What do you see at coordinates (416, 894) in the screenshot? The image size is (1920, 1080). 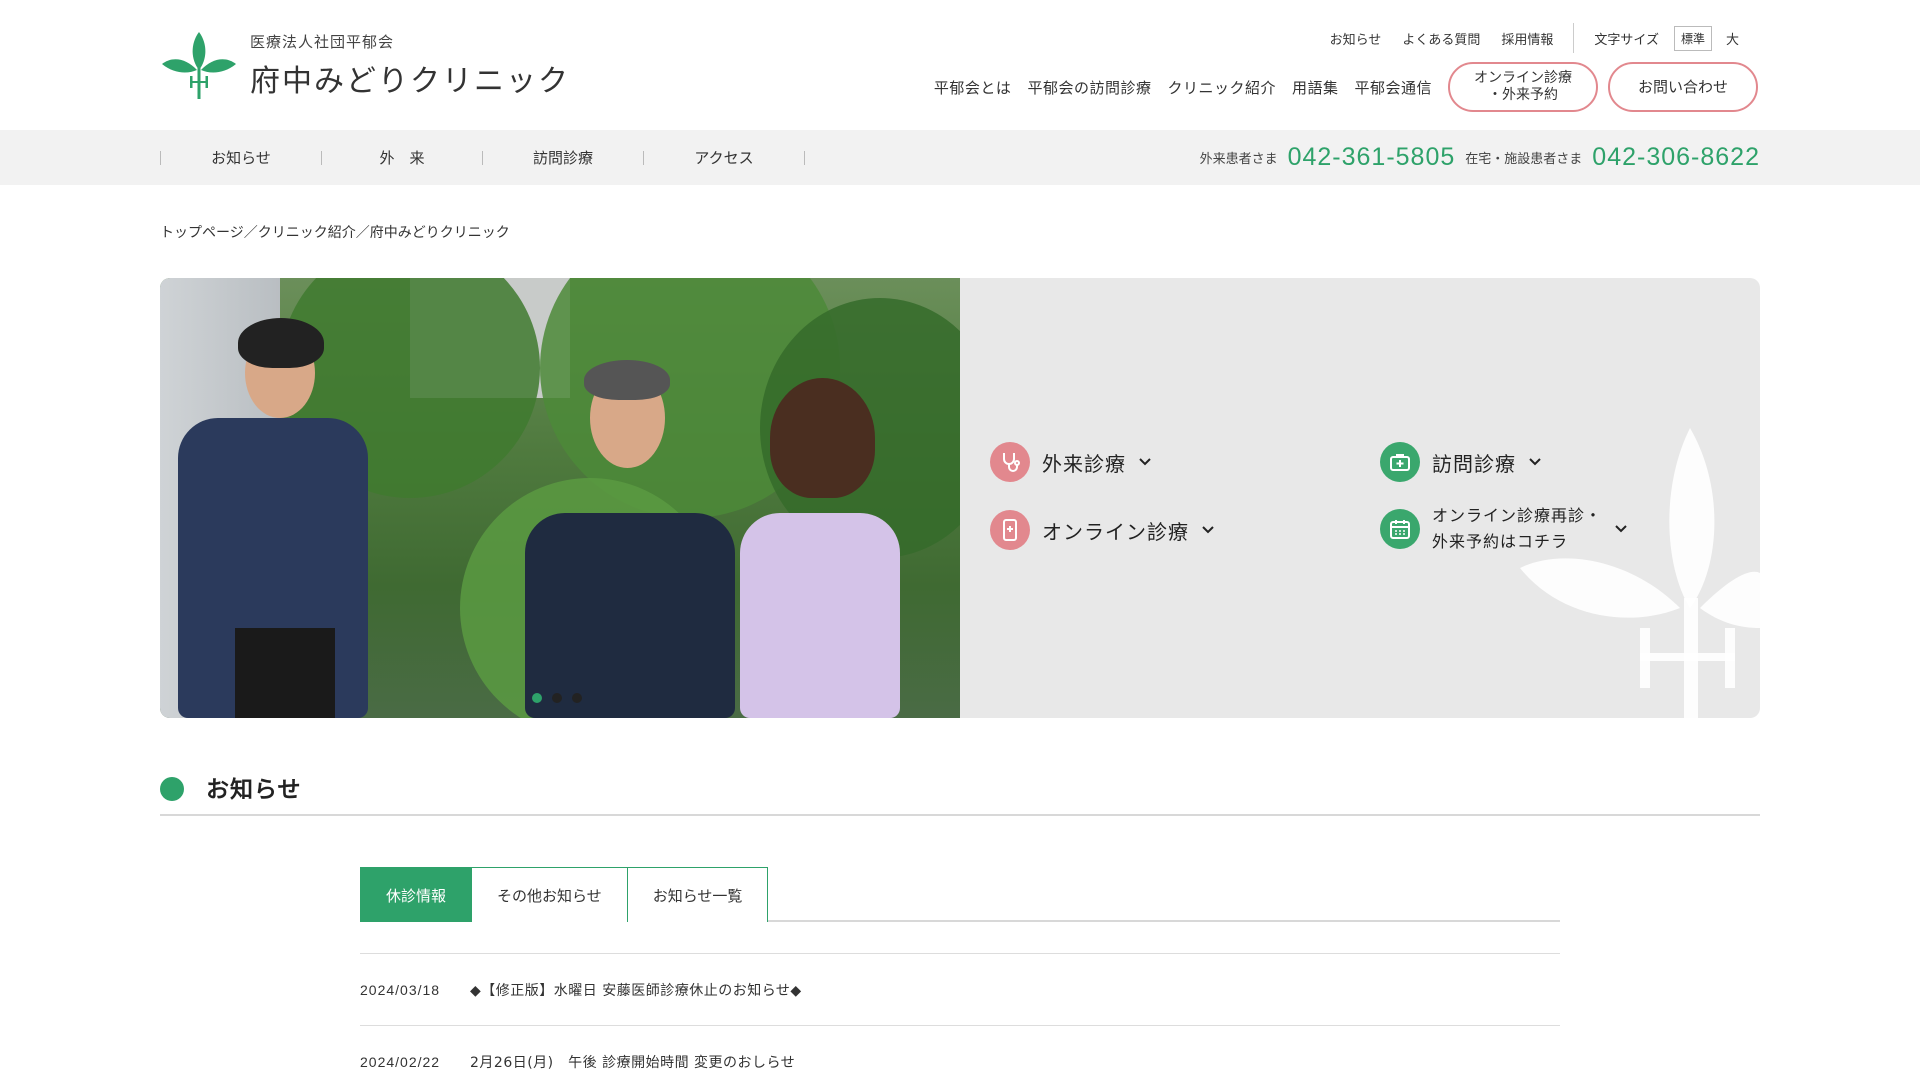 I see `tab-closure-info: 休診情報` at bounding box center [416, 894].